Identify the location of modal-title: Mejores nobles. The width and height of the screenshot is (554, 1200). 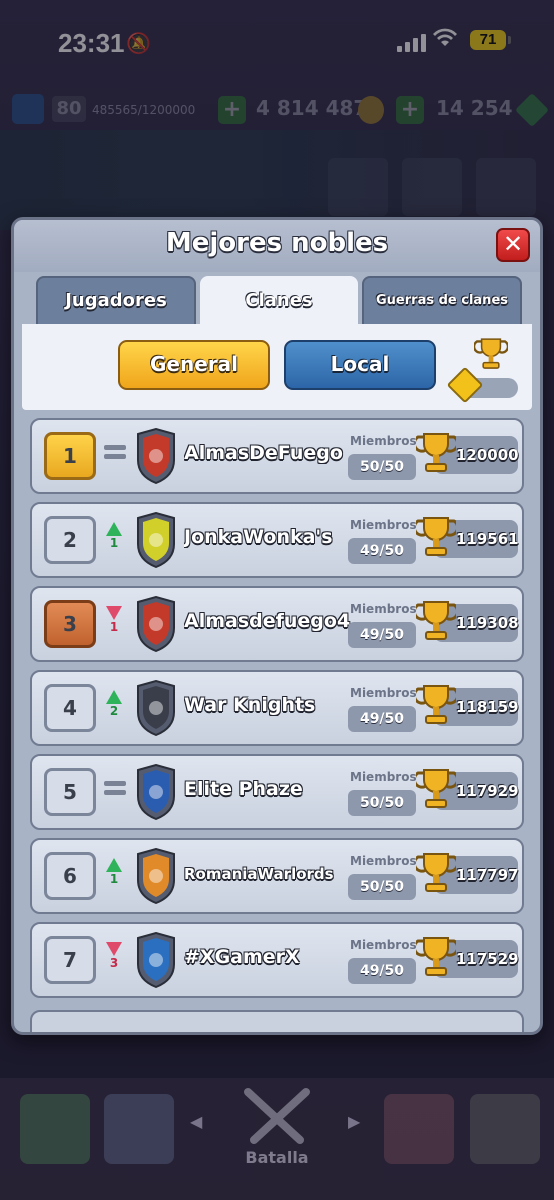
(277, 243).